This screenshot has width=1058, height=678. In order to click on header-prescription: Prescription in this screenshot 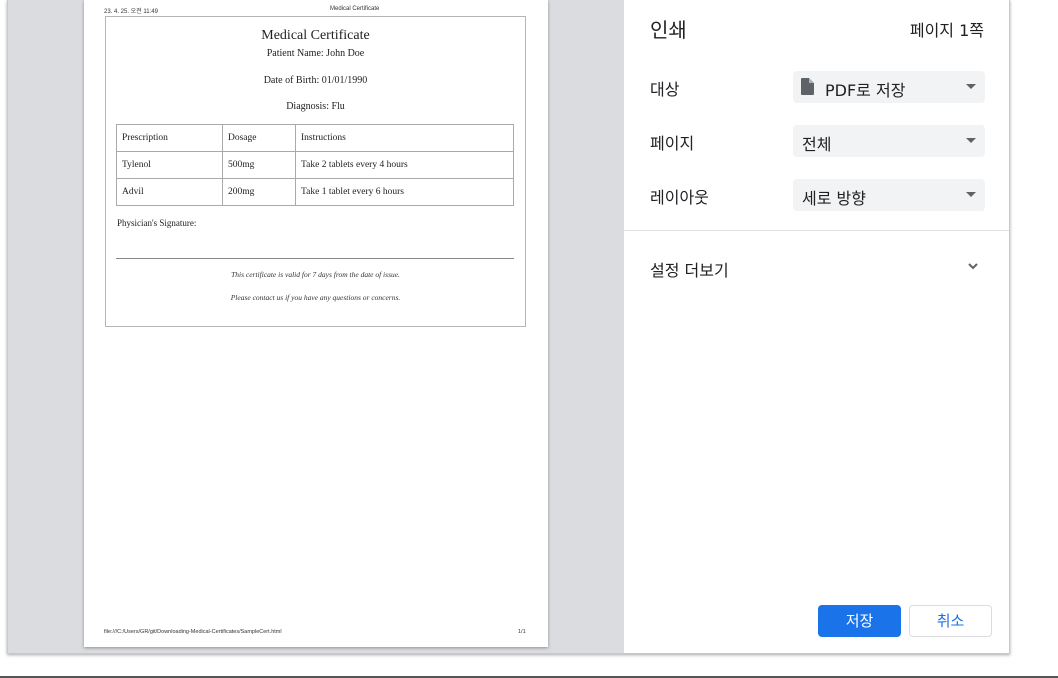, I will do `click(169, 138)`.